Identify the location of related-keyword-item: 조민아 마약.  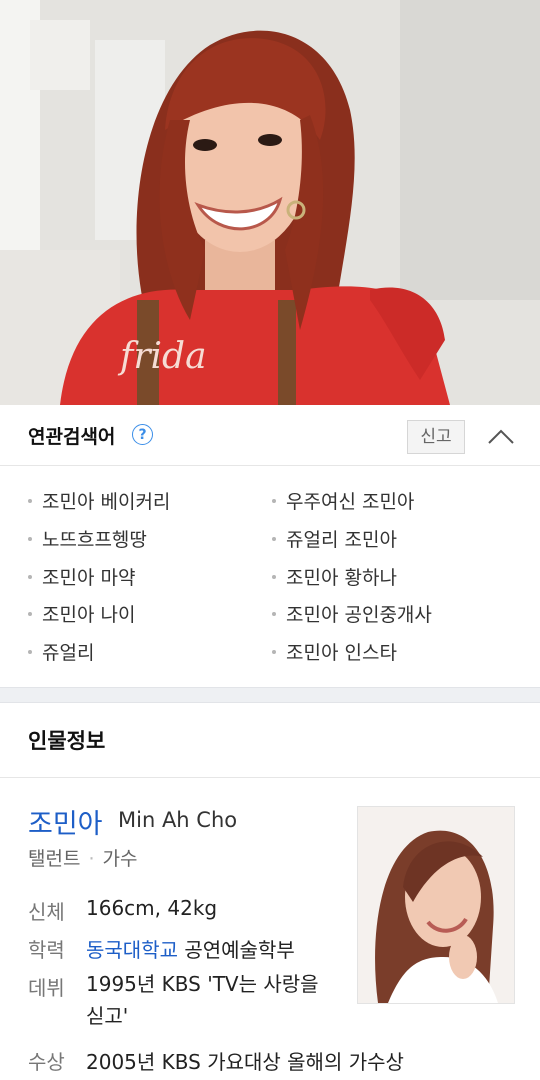
(81, 578).